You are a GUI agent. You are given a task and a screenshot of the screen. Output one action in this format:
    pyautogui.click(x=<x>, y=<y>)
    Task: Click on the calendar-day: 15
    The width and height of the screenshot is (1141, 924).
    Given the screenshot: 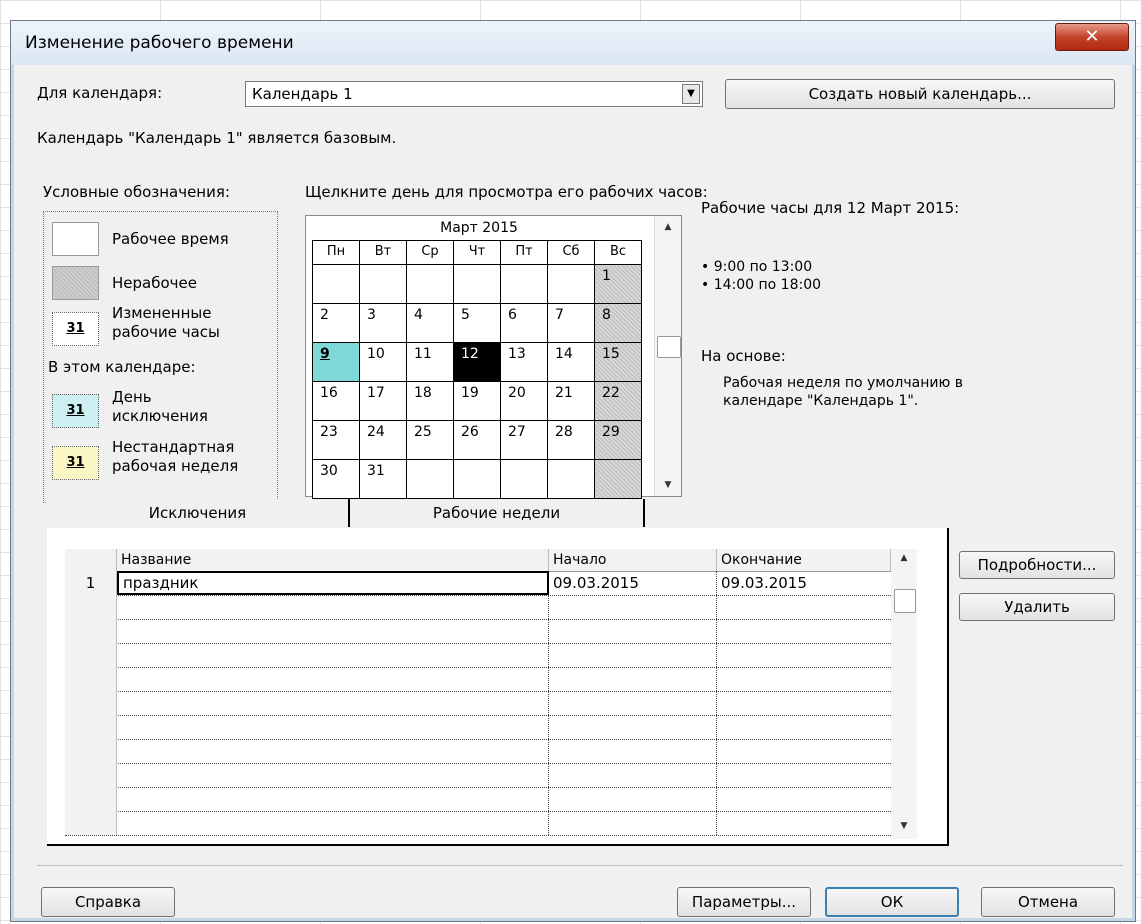 What is the action you would take?
    pyautogui.click(x=618, y=362)
    